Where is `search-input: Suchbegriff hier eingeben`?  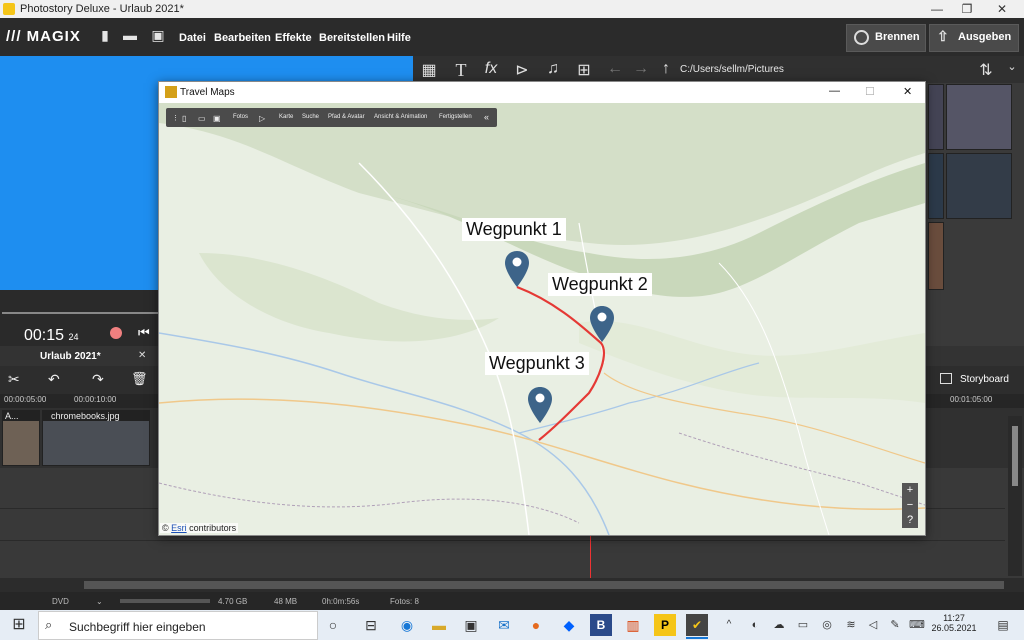 search-input: Suchbegriff hier eingeben is located at coordinates (137, 627).